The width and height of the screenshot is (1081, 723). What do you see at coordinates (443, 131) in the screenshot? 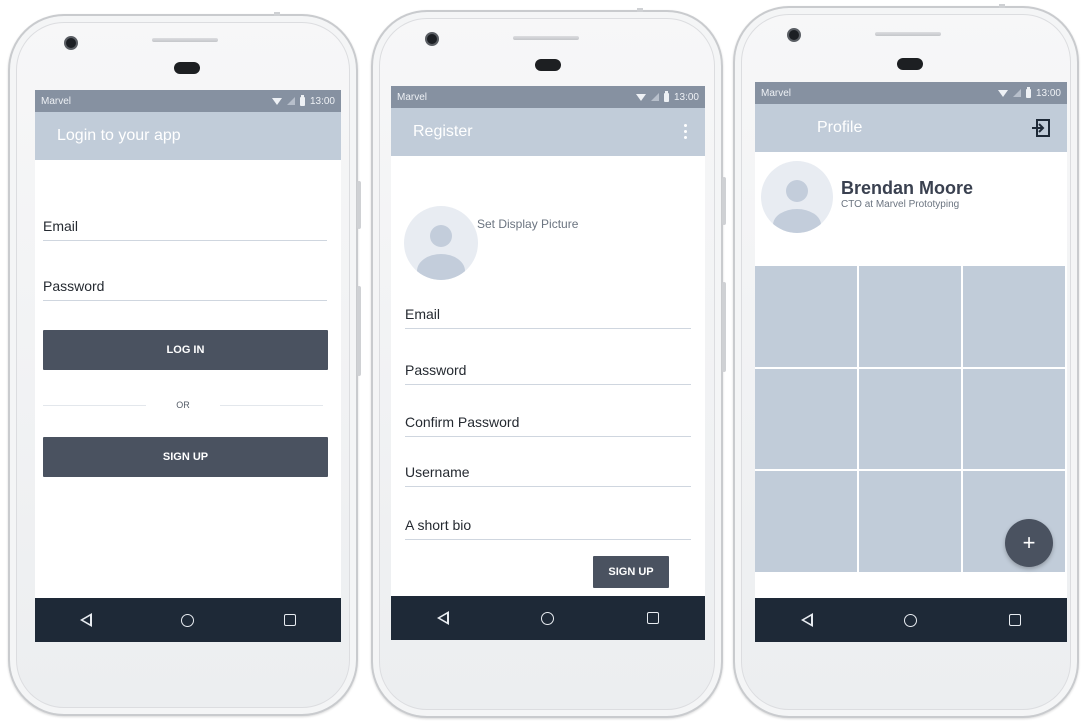
I see `page-title: Register` at bounding box center [443, 131].